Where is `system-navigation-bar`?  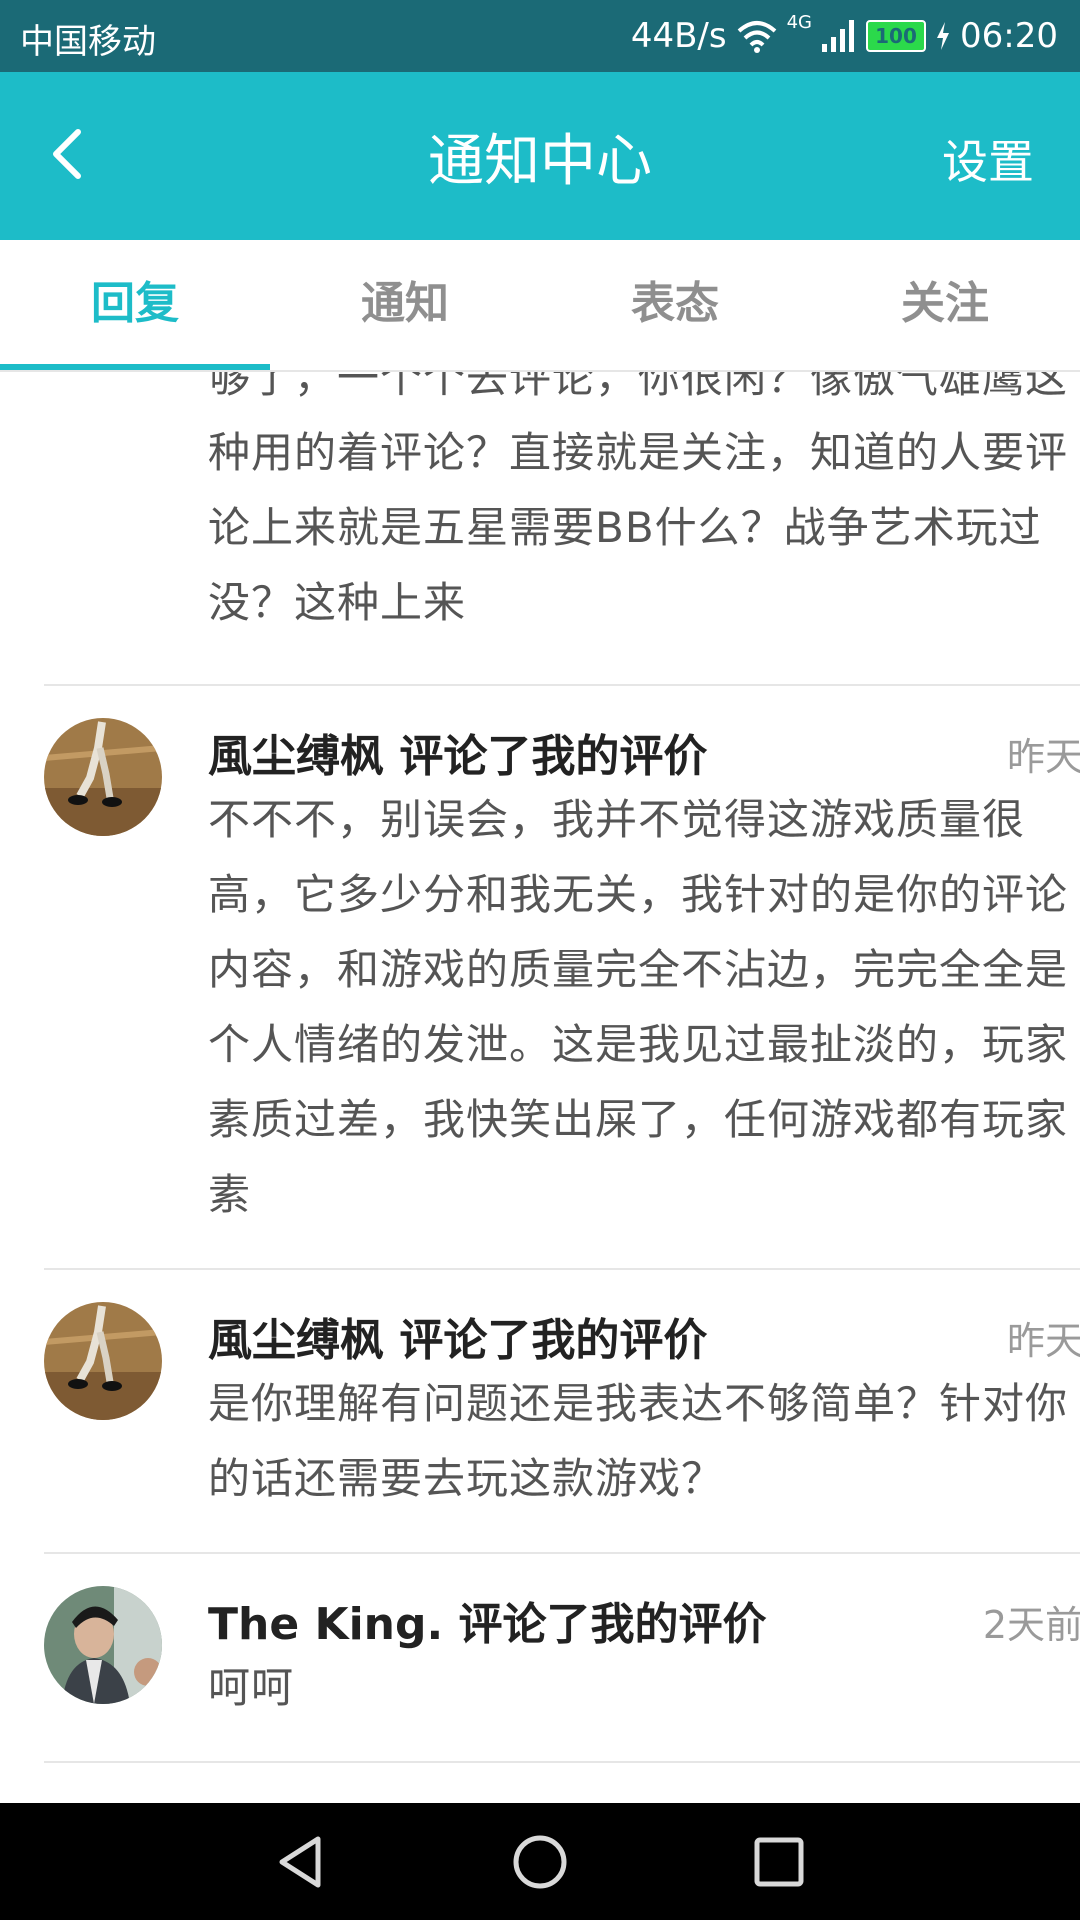 system-navigation-bar is located at coordinates (540, 1861).